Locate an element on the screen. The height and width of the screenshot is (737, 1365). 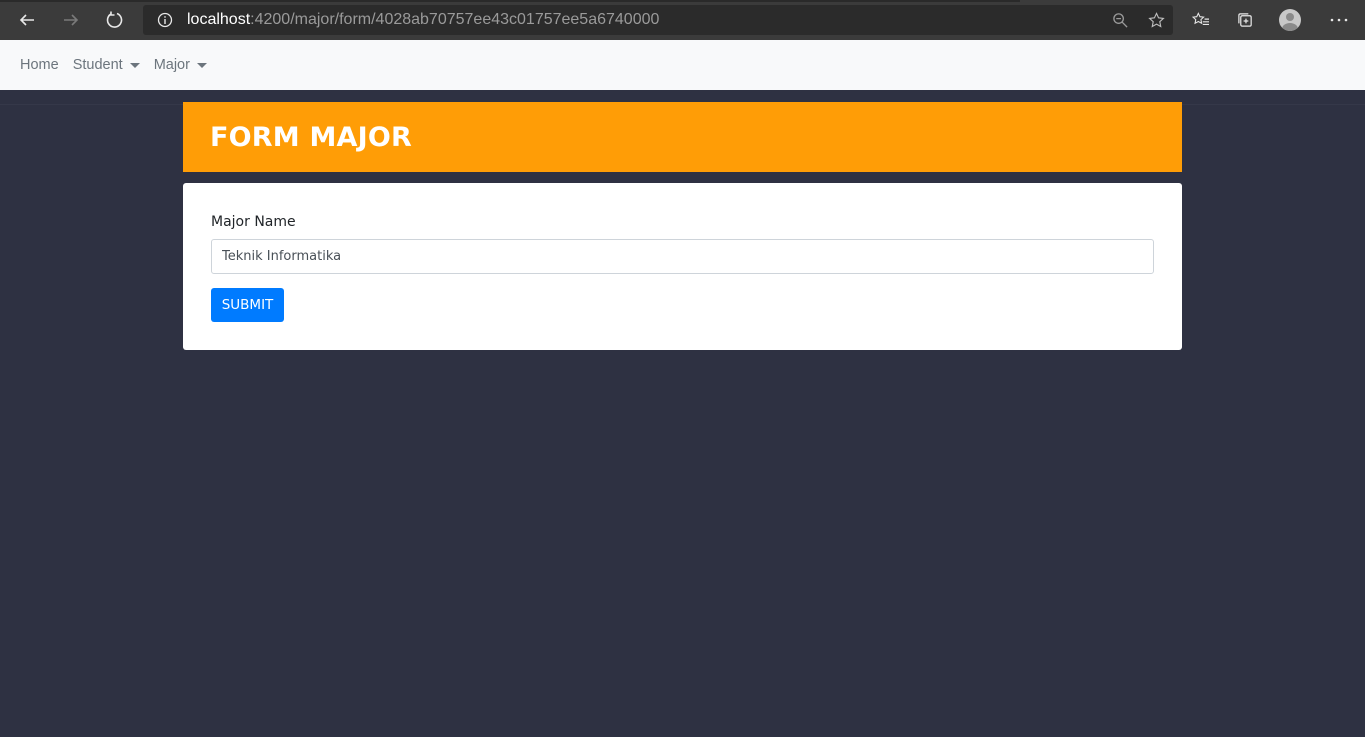
info-icon is located at coordinates (165, 20).